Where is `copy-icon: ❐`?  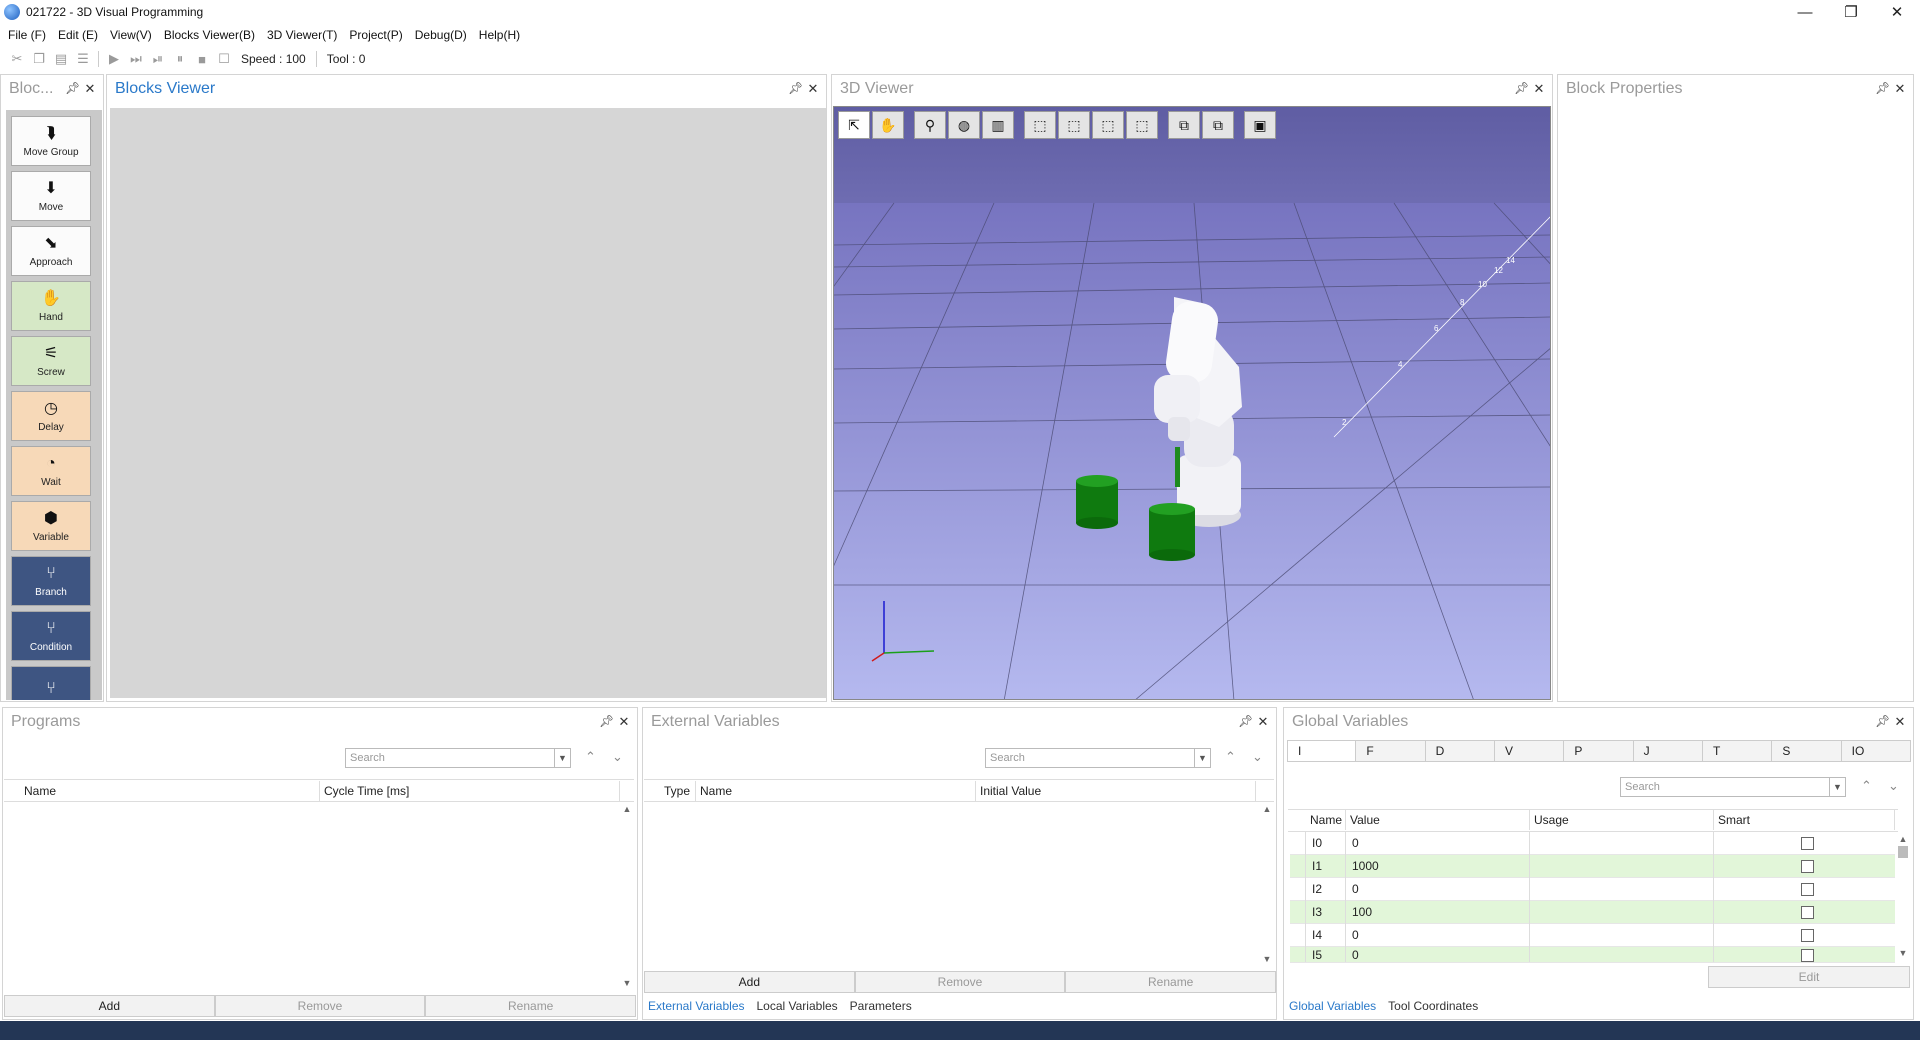
copy-icon: ❐ is located at coordinates (39, 59).